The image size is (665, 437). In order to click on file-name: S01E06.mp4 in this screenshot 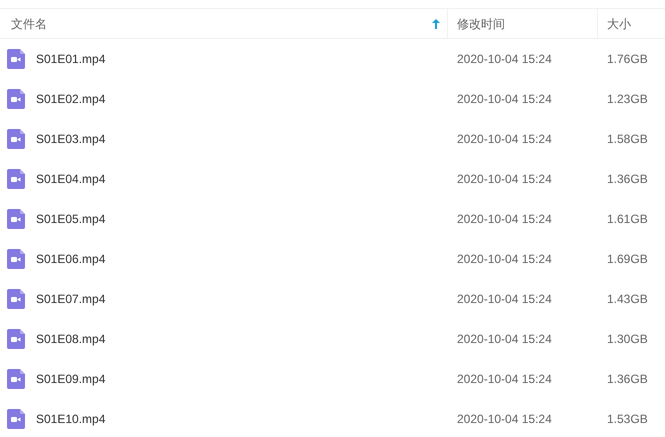, I will do `click(71, 259)`.